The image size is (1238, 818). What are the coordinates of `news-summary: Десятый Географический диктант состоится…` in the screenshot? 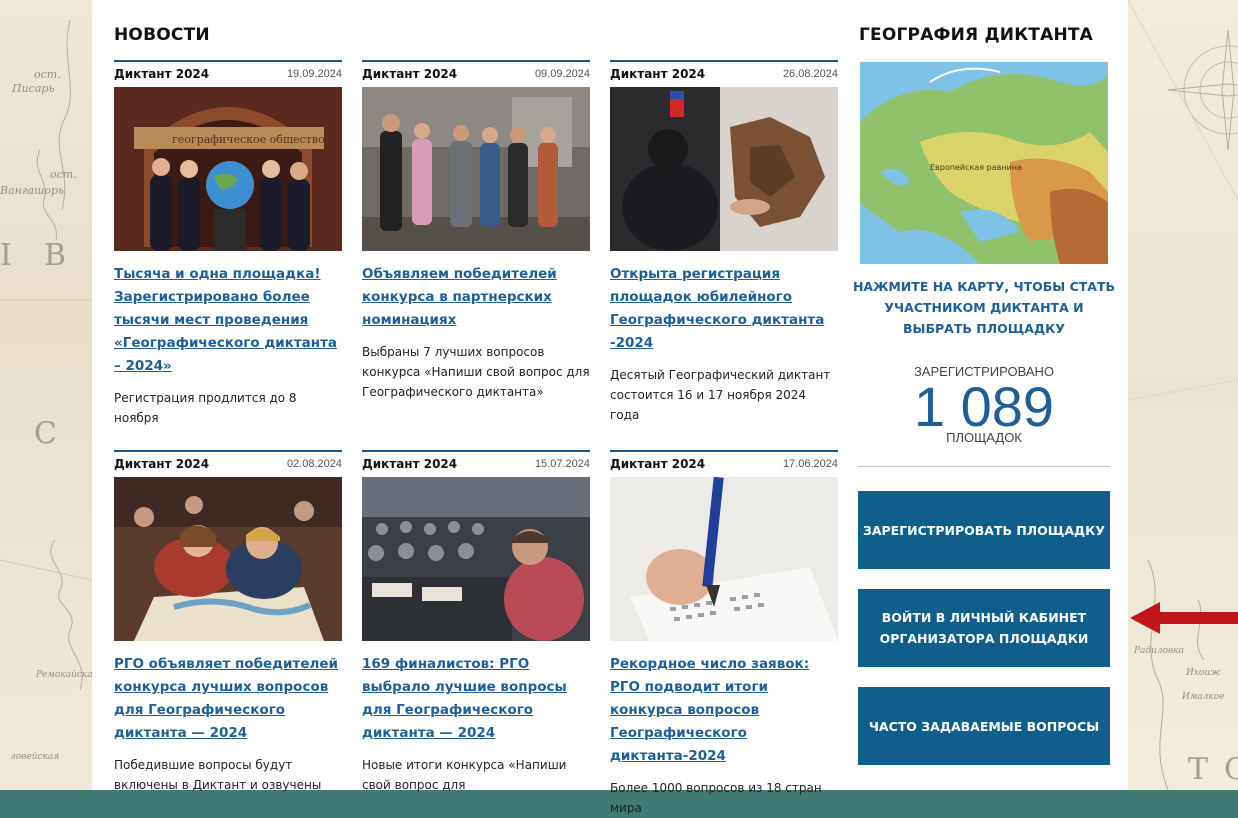 It's located at (720, 395).